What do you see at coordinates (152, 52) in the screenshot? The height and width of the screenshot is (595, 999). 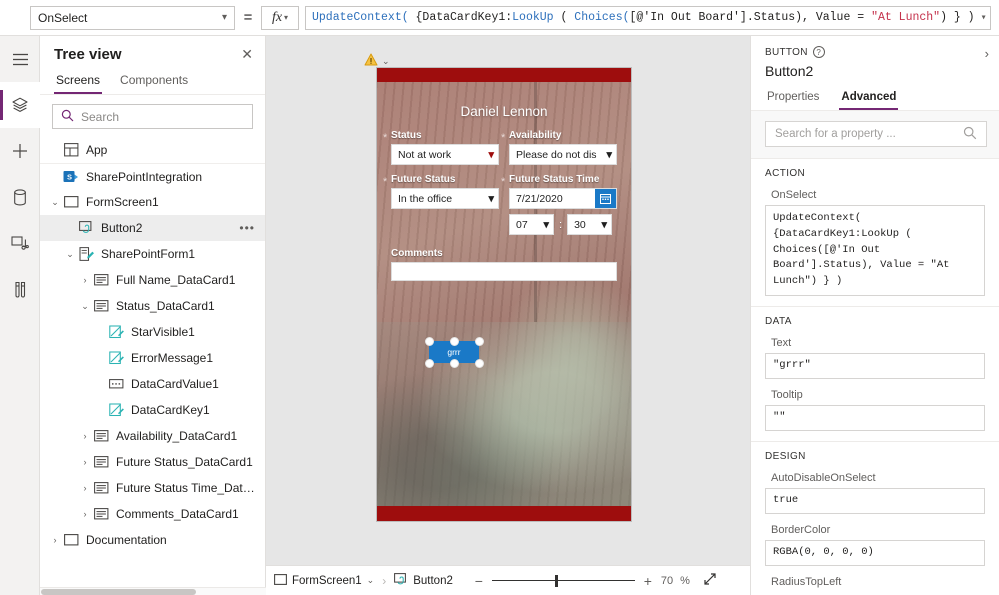 I see `tree-view-header: Tree view ✕` at bounding box center [152, 52].